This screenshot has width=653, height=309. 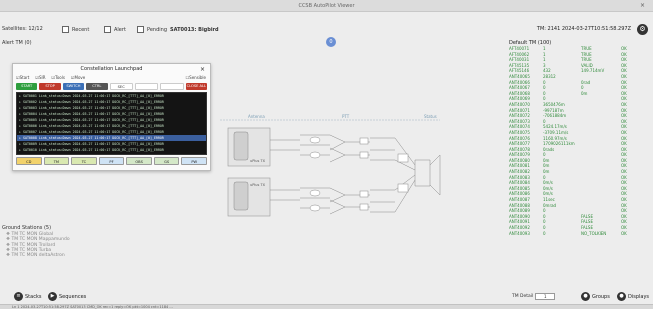 I want to click on module-button: TC, so click(x=84, y=161).